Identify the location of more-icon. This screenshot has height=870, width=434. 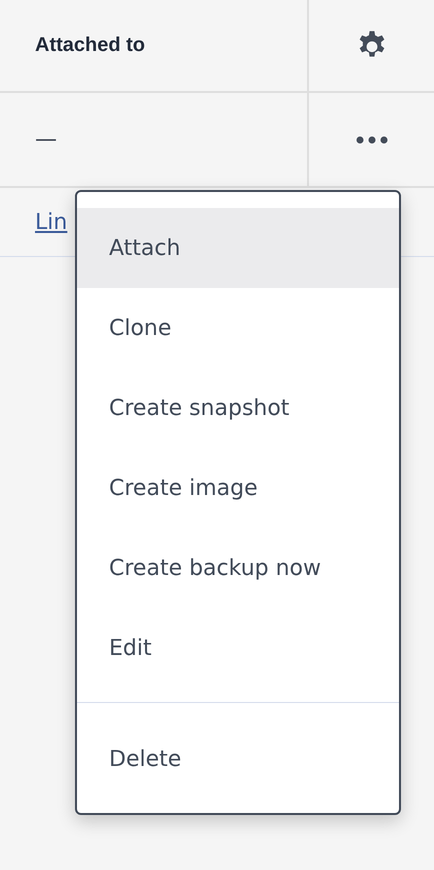
(371, 139).